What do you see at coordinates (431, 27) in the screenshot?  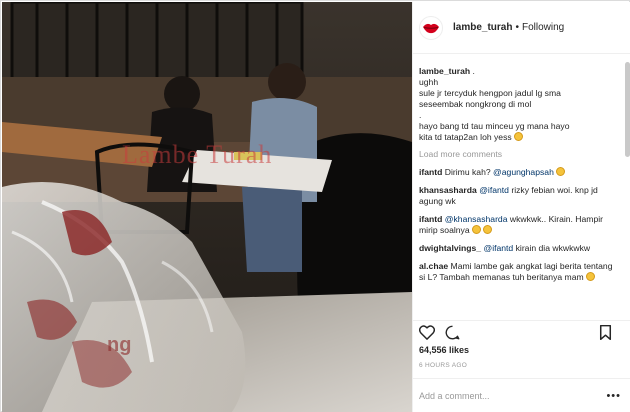 I see `lips-icon` at bounding box center [431, 27].